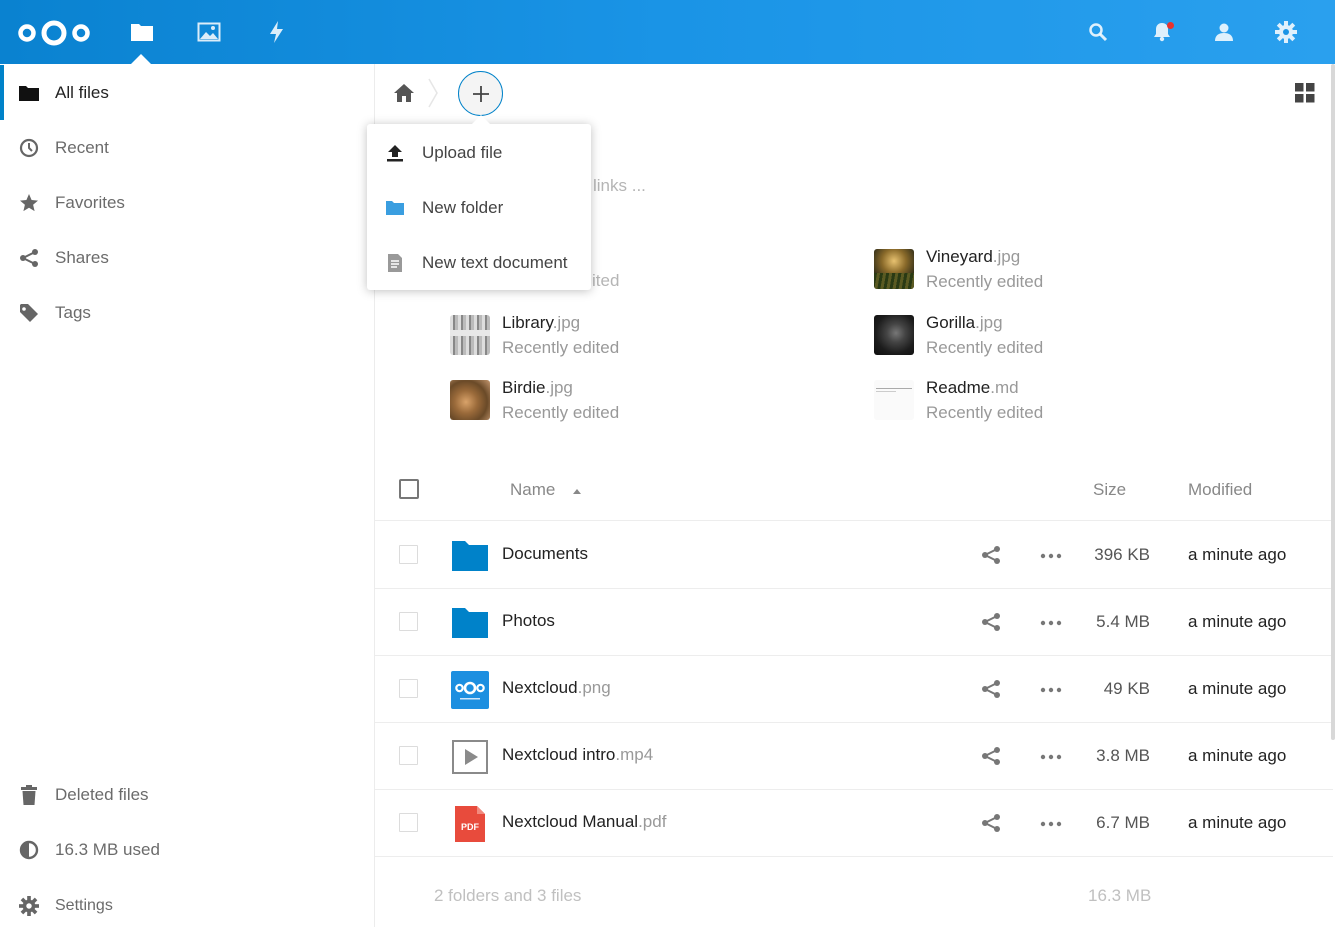 Image resolution: width=1335 pixels, height=927 pixels. I want to click on contacts-icon, so click(1224, 32).